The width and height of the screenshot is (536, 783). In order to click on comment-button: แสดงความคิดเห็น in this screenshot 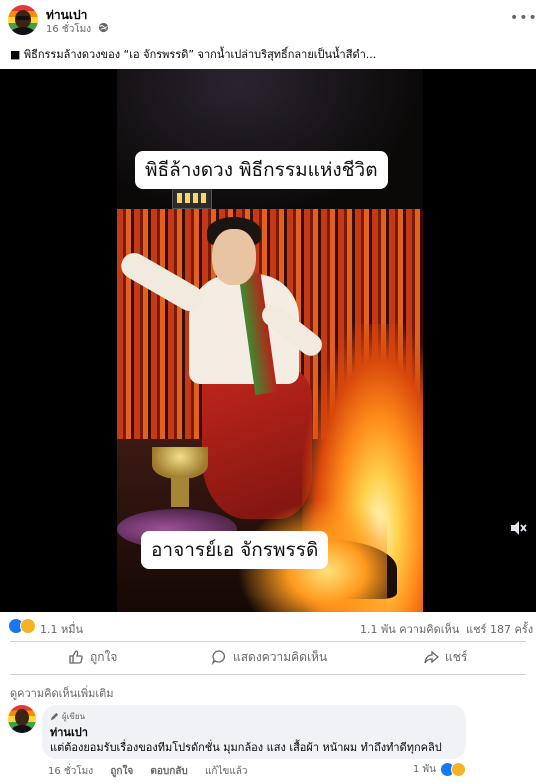, I will do `click(269, 657)`.